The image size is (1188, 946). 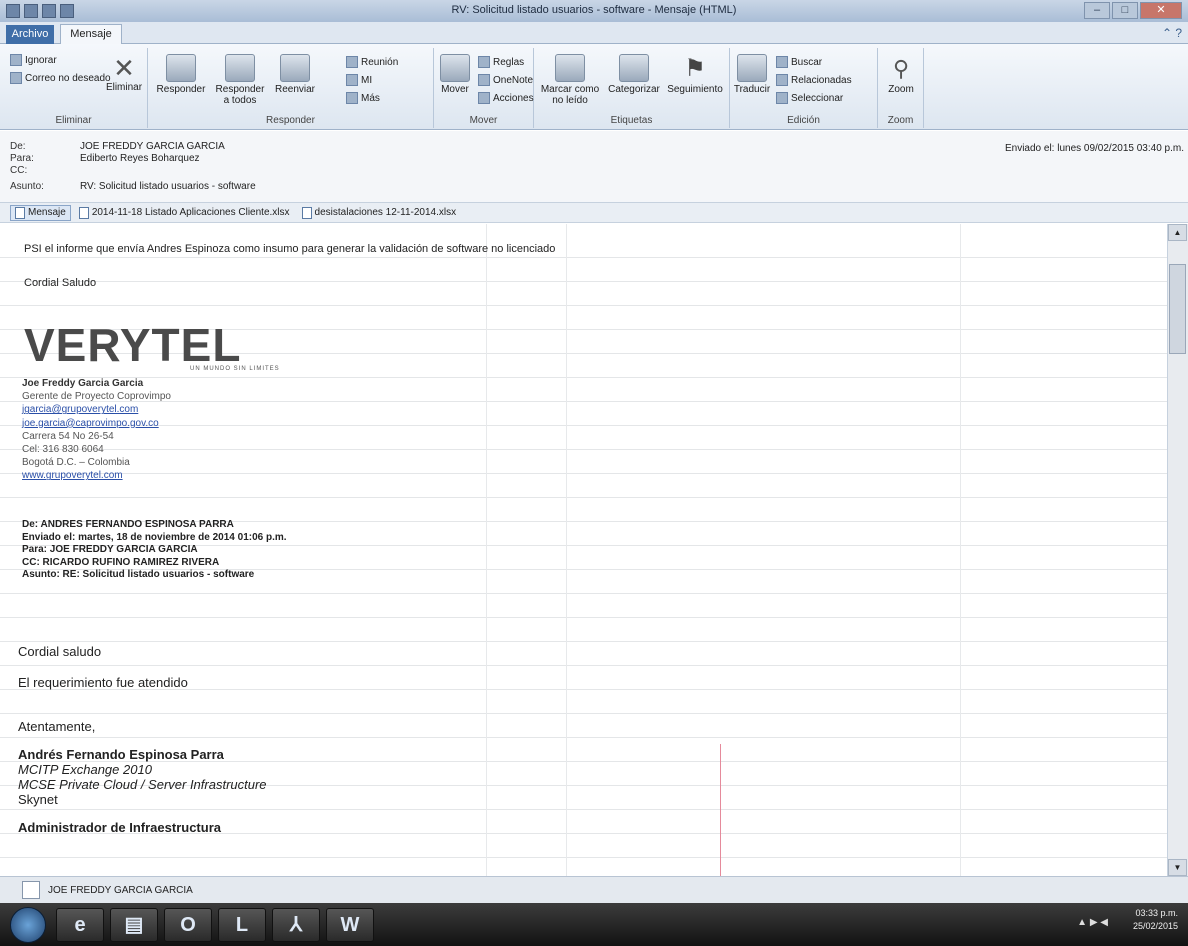 What do you see at coordinates (240, 68) in the screenshot?
I see `reply-all-icon` at bounding box center [240, 68].